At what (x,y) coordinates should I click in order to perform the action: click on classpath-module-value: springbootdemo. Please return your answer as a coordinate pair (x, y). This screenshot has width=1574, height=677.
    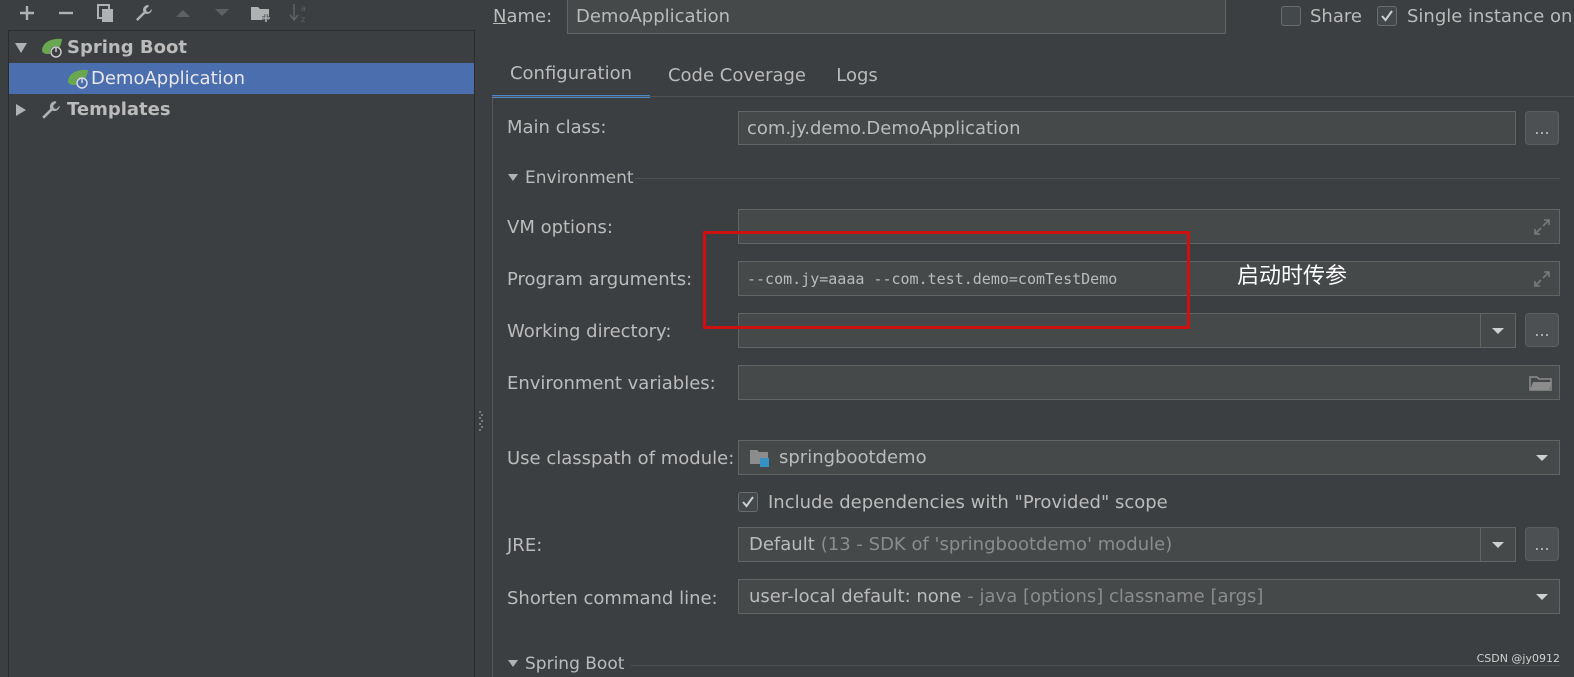
    Looking at the image, I should click on (853, 457).